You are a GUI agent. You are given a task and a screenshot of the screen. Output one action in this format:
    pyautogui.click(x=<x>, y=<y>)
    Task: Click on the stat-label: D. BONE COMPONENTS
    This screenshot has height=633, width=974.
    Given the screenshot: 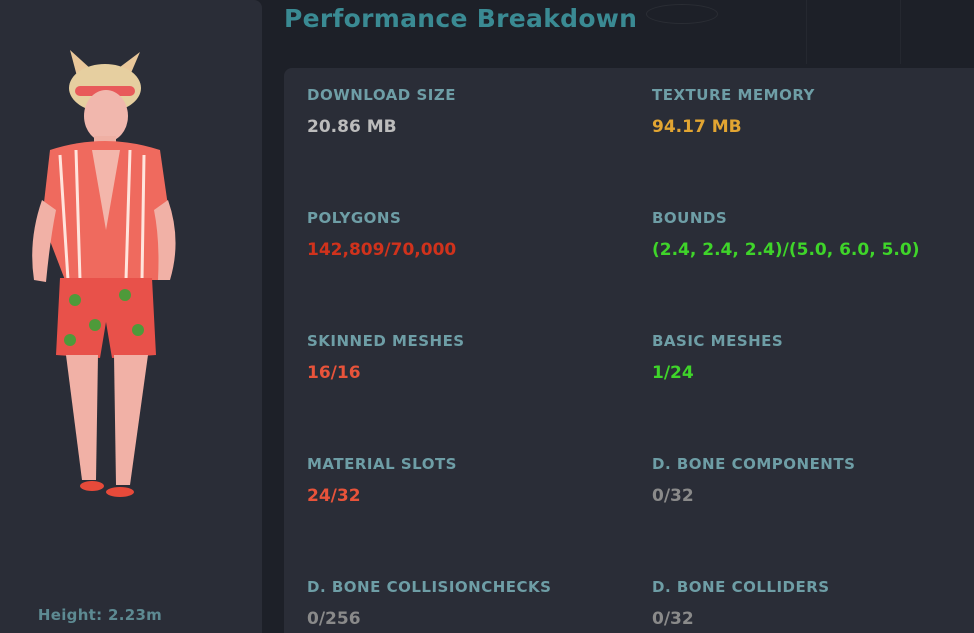 What is the action you would take?
    pyautogui.click(x=754, y=464)
    